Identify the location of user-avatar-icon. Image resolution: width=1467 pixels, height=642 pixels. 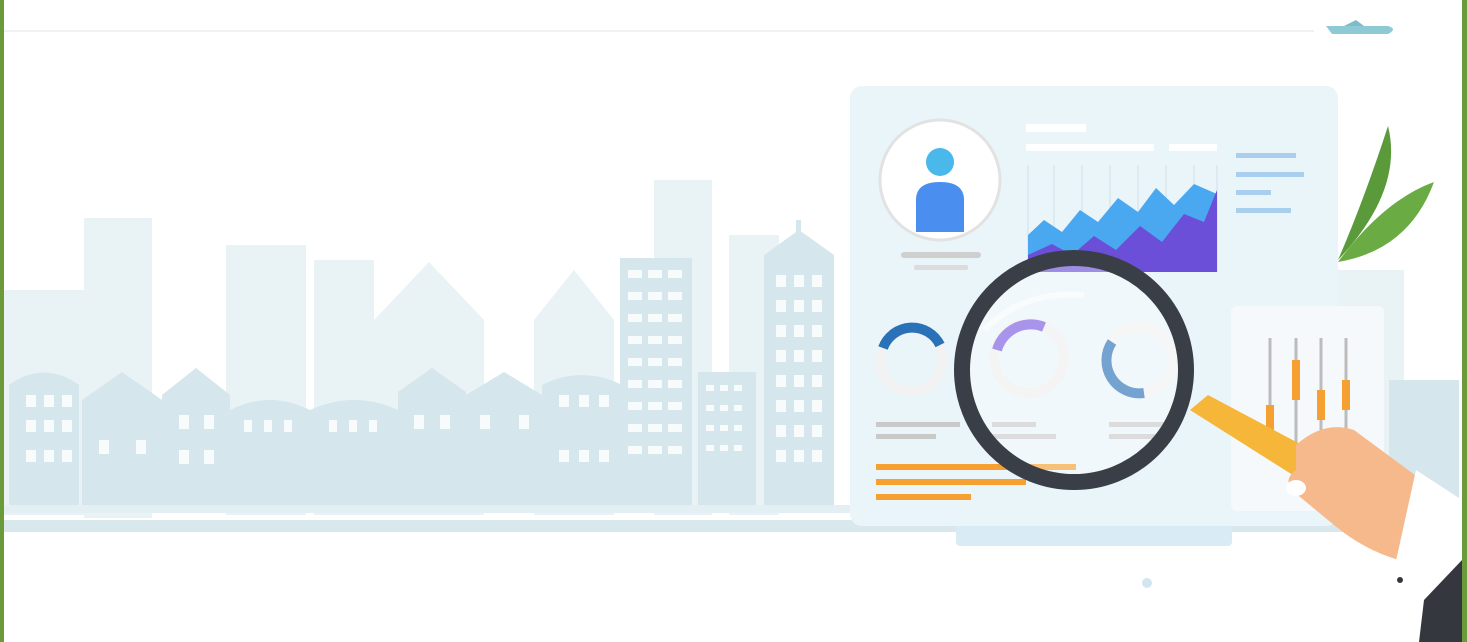
(940, 180).